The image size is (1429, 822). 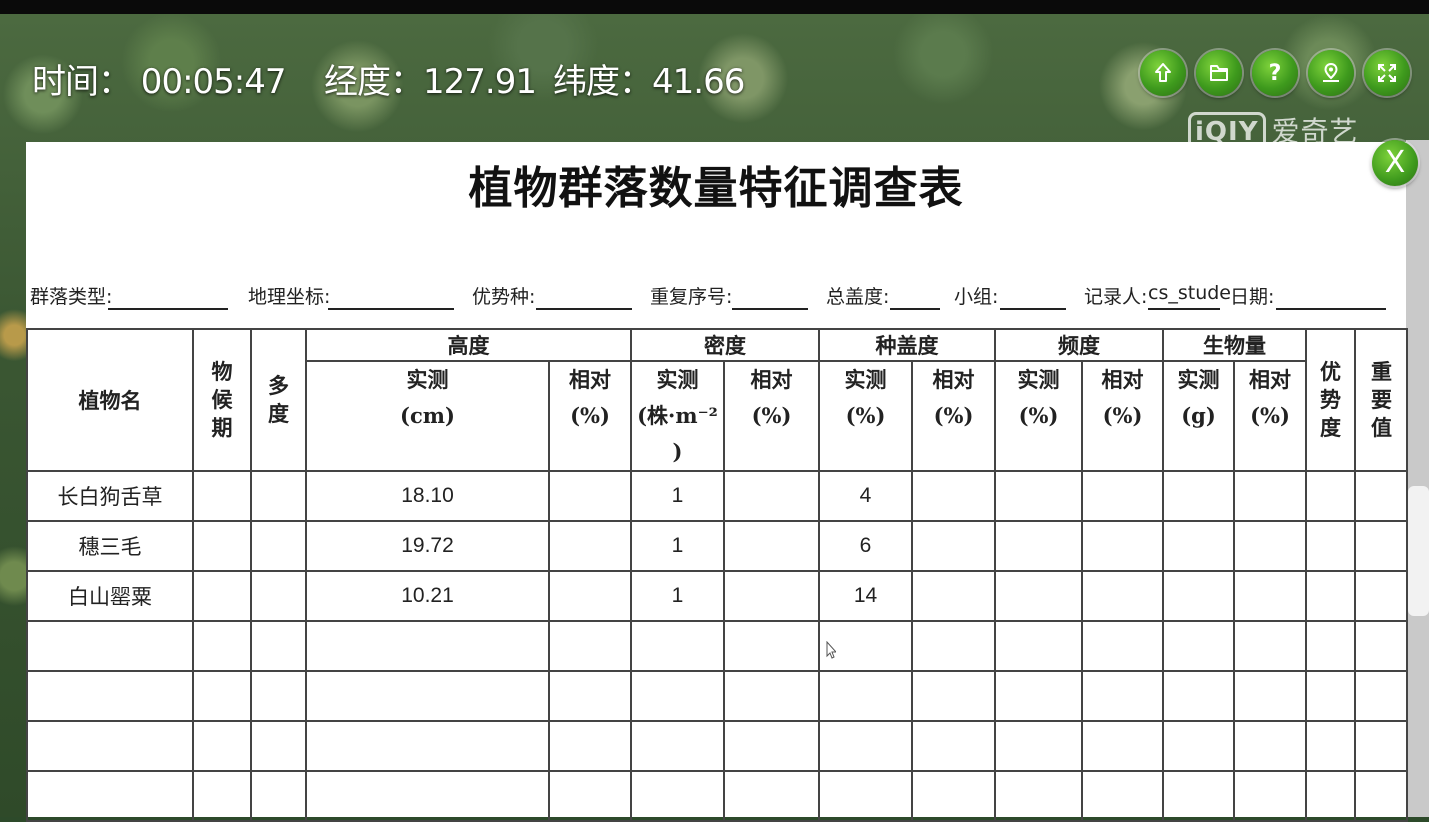 What do you see at coordinates (865, 546) in the screenshot?
I see `cell-coverage: 6` at bounding box center [865, 546].